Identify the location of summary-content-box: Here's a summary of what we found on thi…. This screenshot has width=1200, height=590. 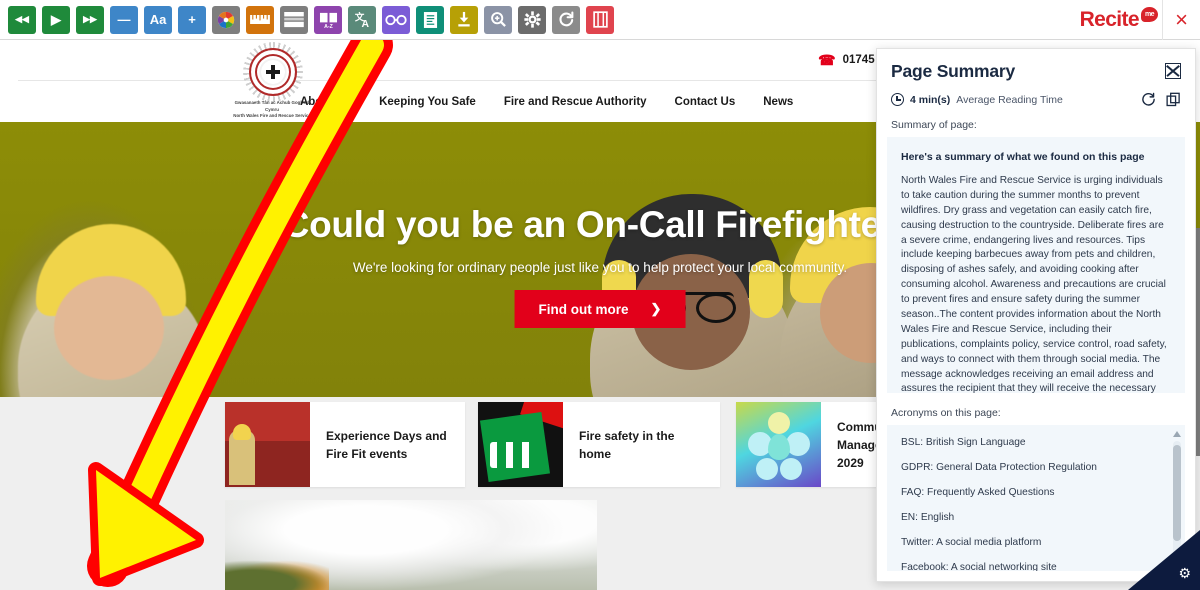
(1036, 265).